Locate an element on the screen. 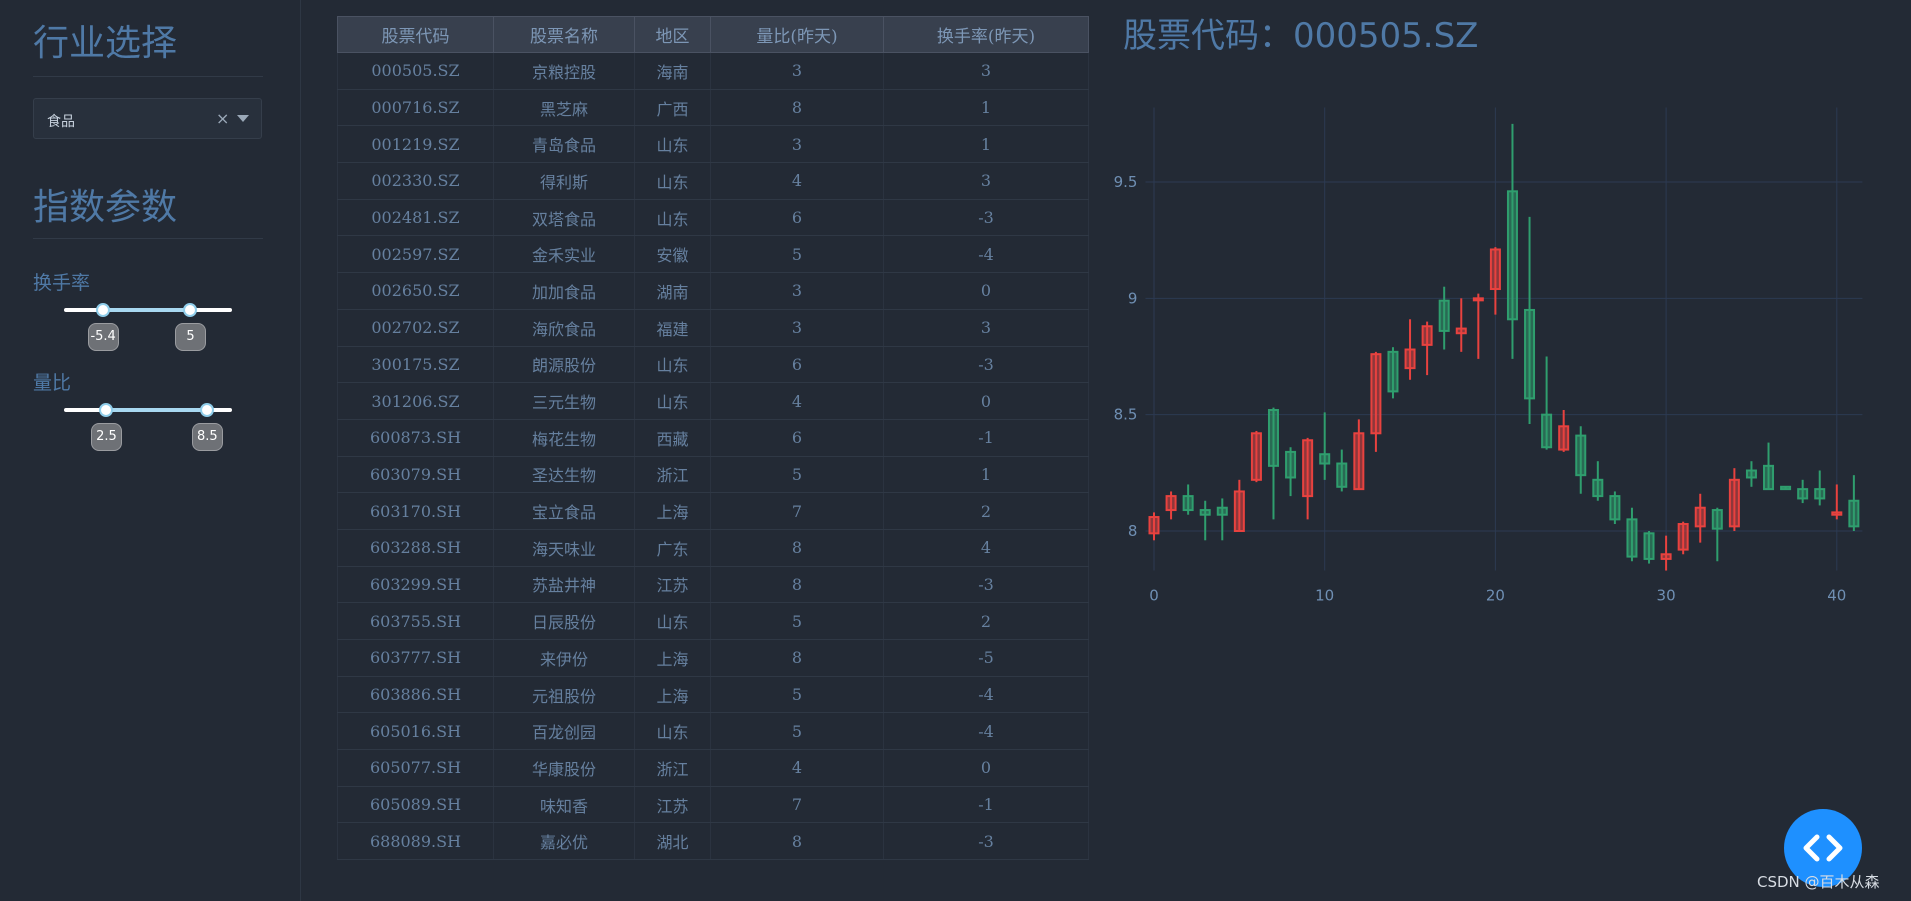  y-tick-label: 8 is located at coordinates (1133, 531).